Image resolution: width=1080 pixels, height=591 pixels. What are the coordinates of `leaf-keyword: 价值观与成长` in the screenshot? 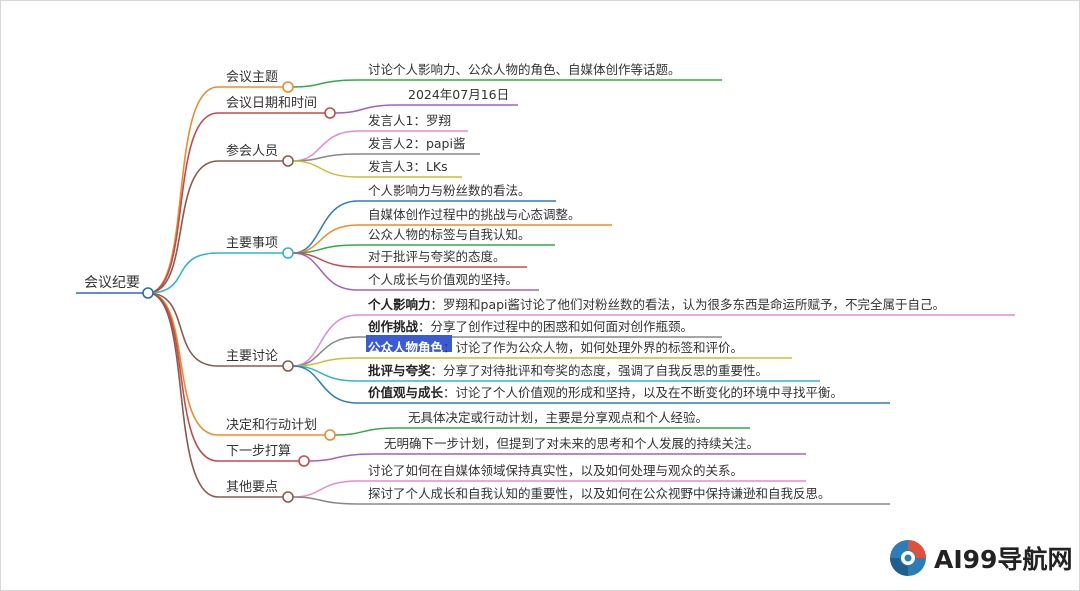 It's located at (406, 392).